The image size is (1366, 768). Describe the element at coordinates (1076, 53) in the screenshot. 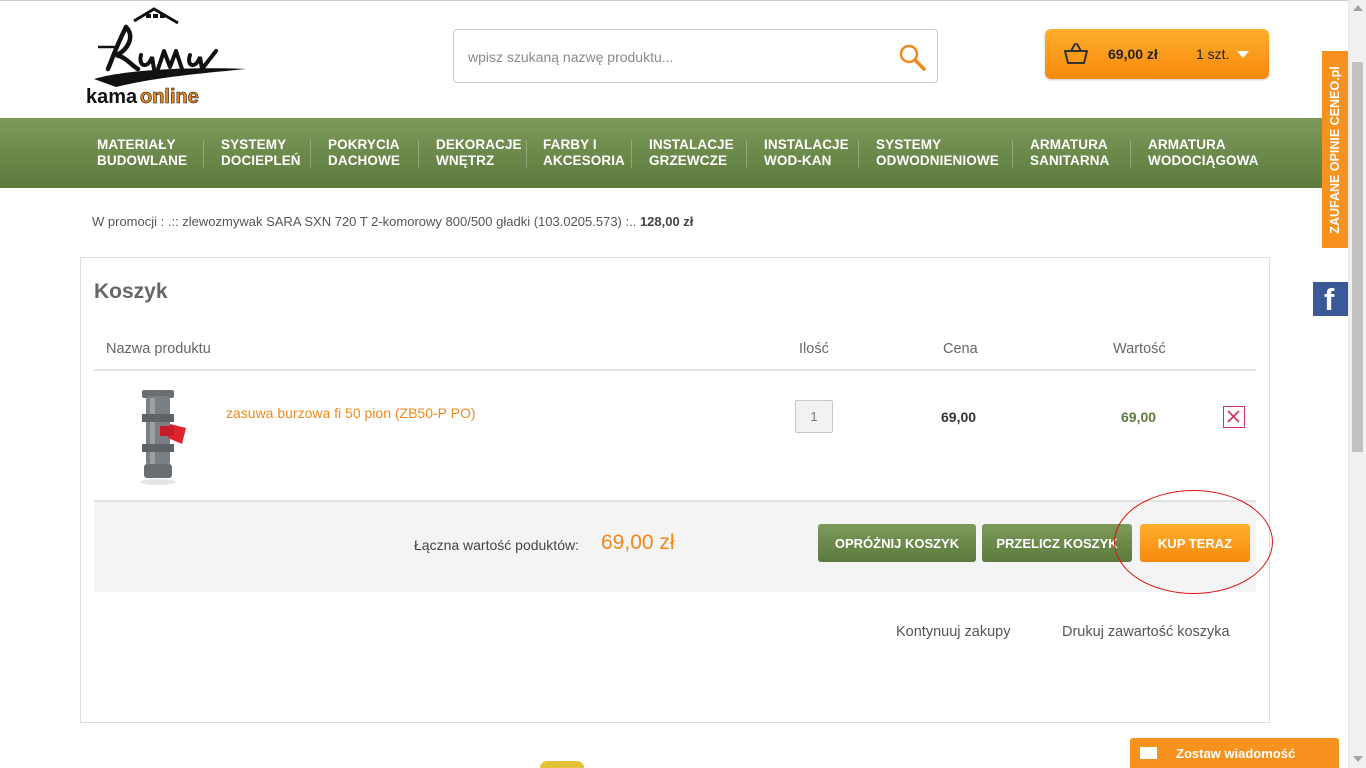

I see `basket-icon` at that location.